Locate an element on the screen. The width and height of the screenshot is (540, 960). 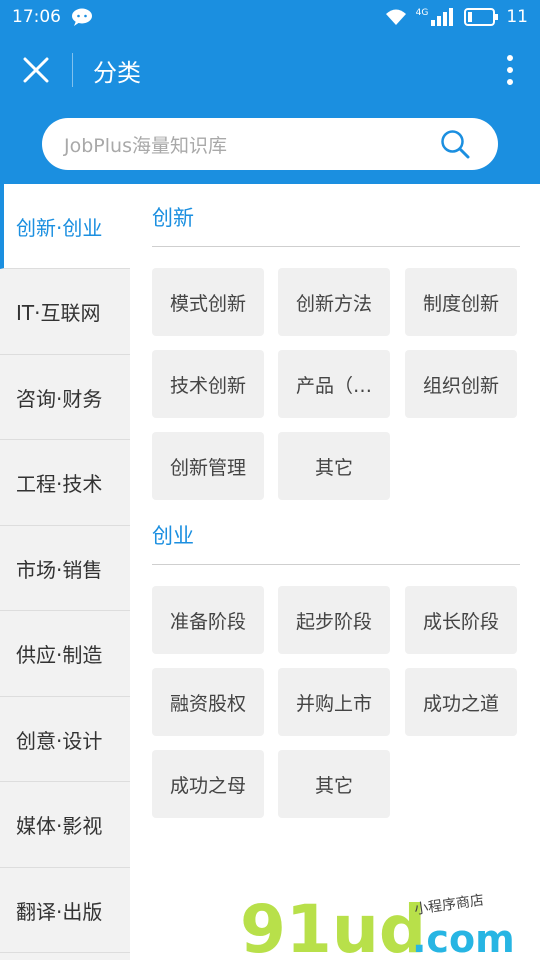
more-menu-button is located at coordinates (510, 70).